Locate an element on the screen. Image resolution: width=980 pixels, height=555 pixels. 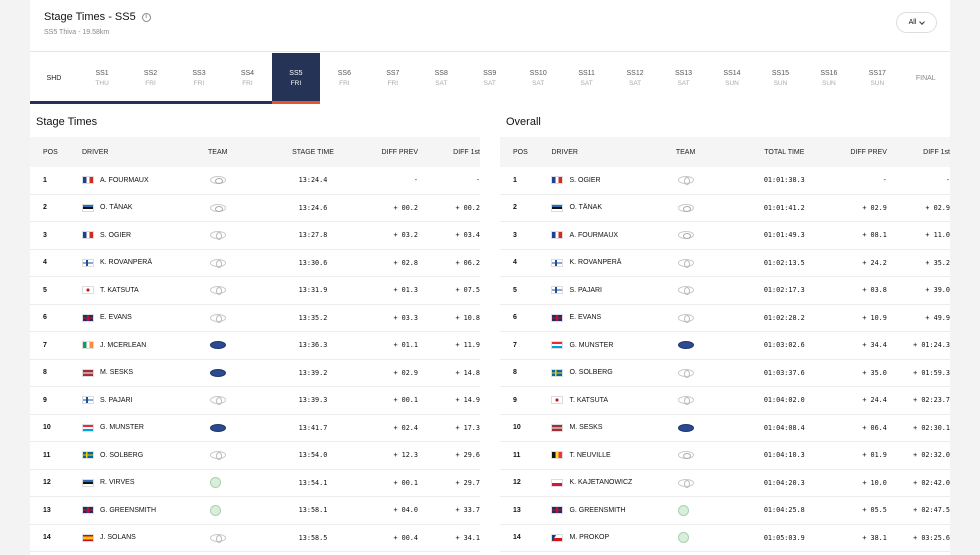
diff-first-cell: + 29.7 is located at coordinates (467, 482).